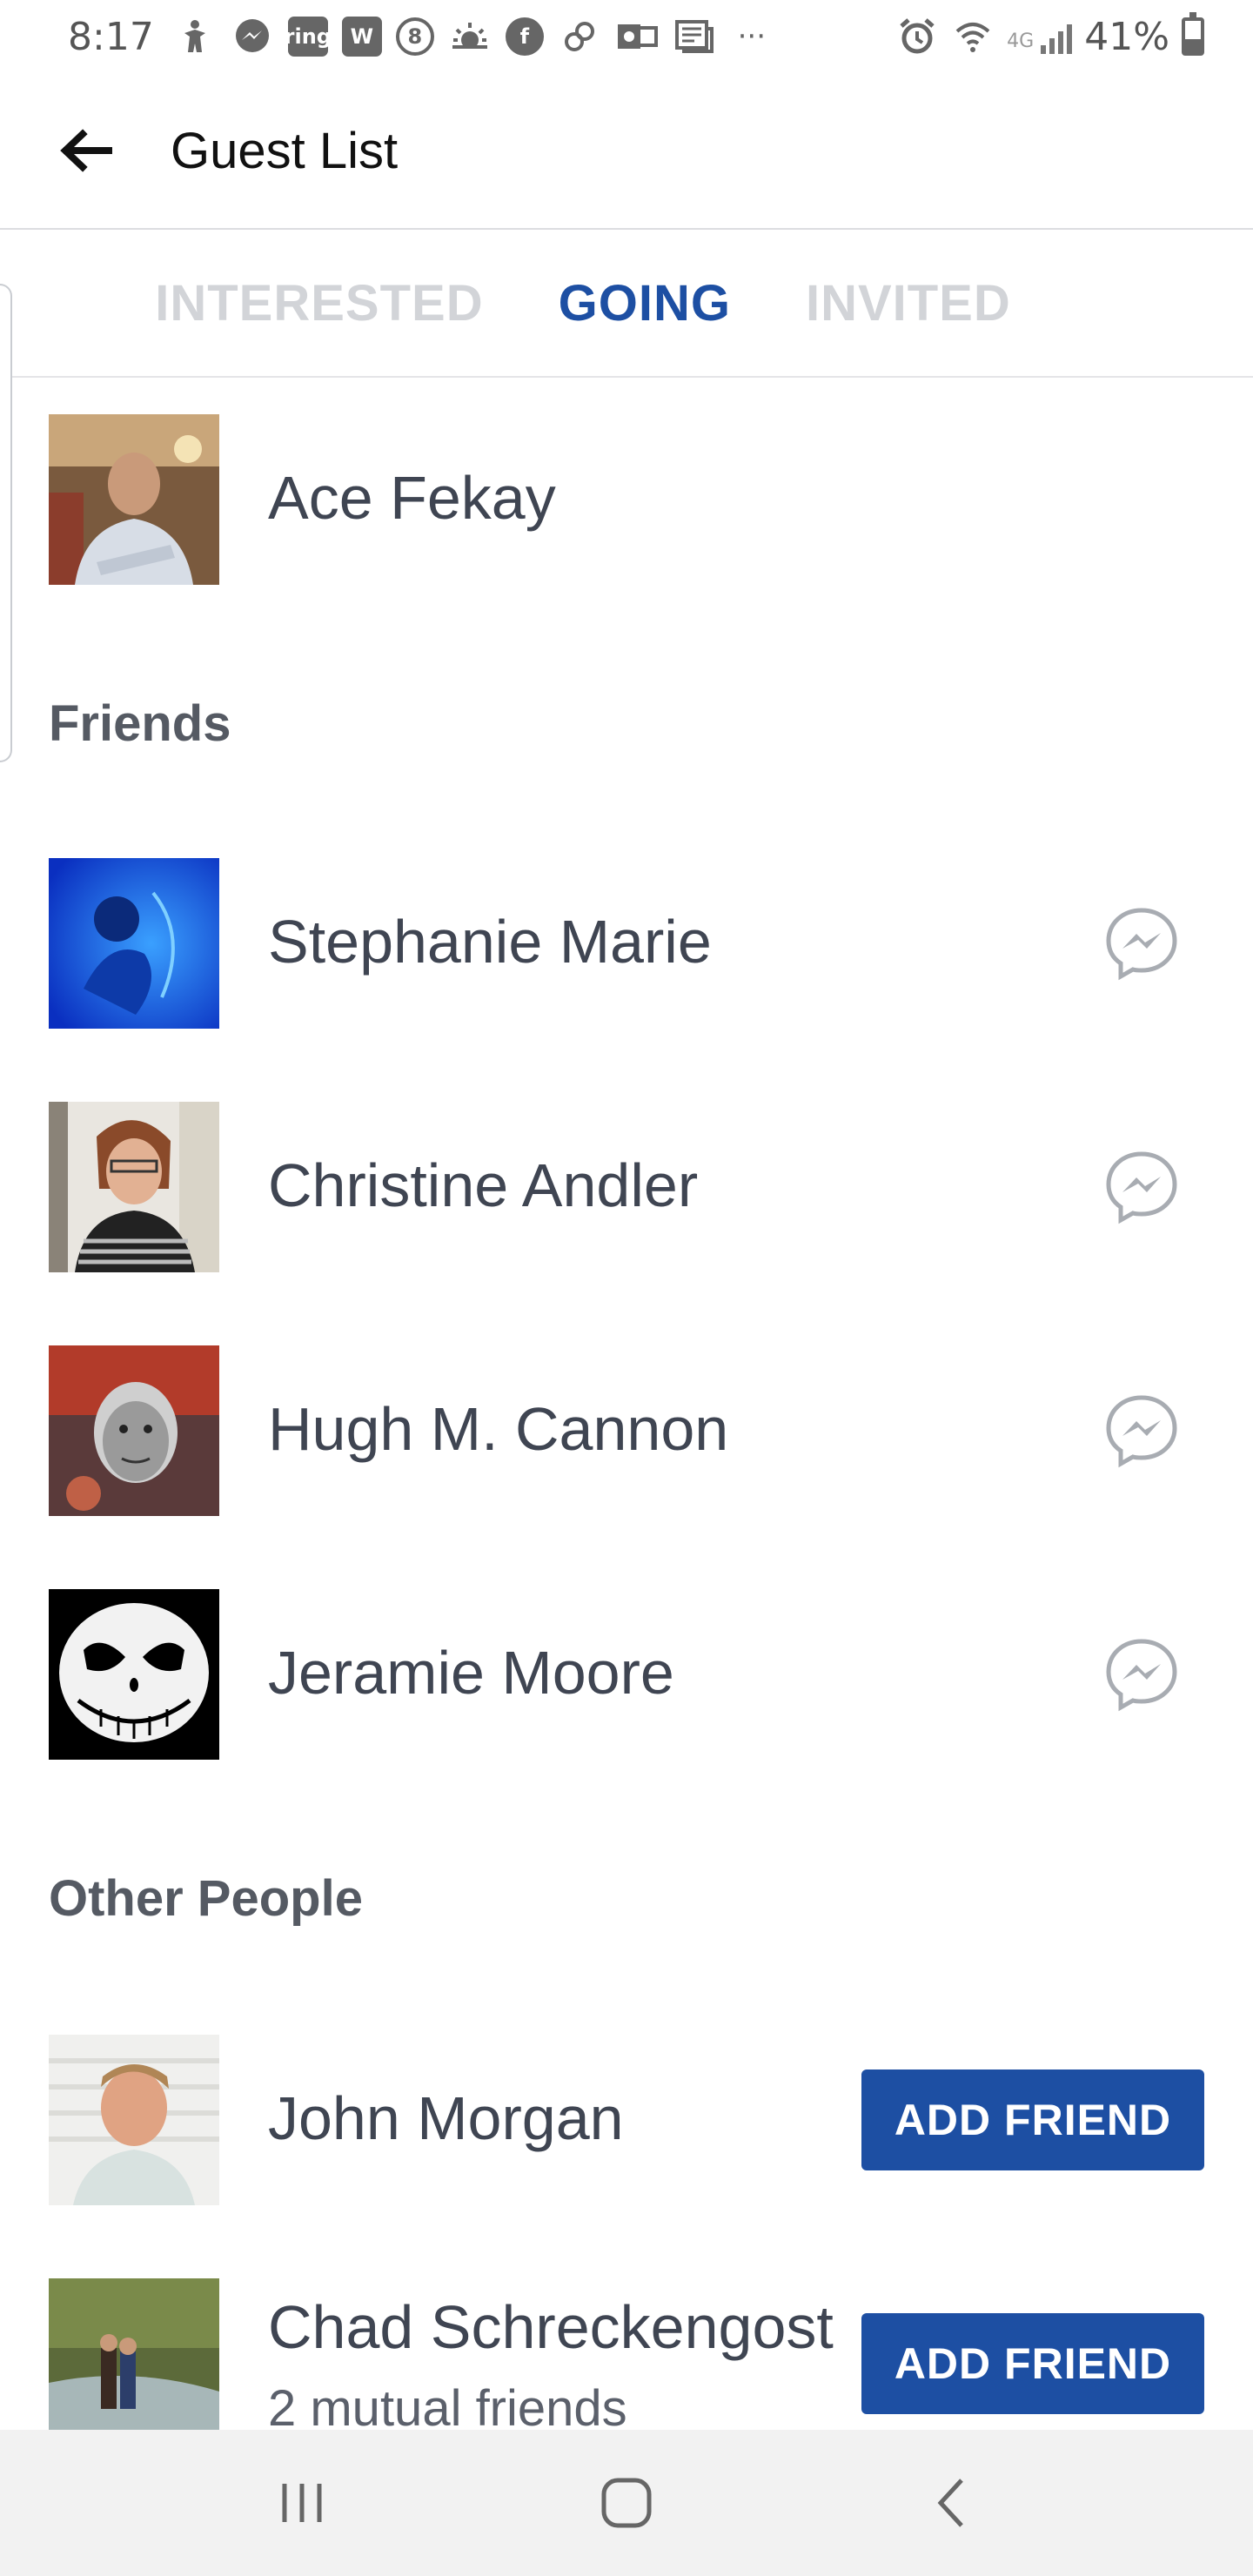  I want to click on outlook-icon, so click(637, 37).